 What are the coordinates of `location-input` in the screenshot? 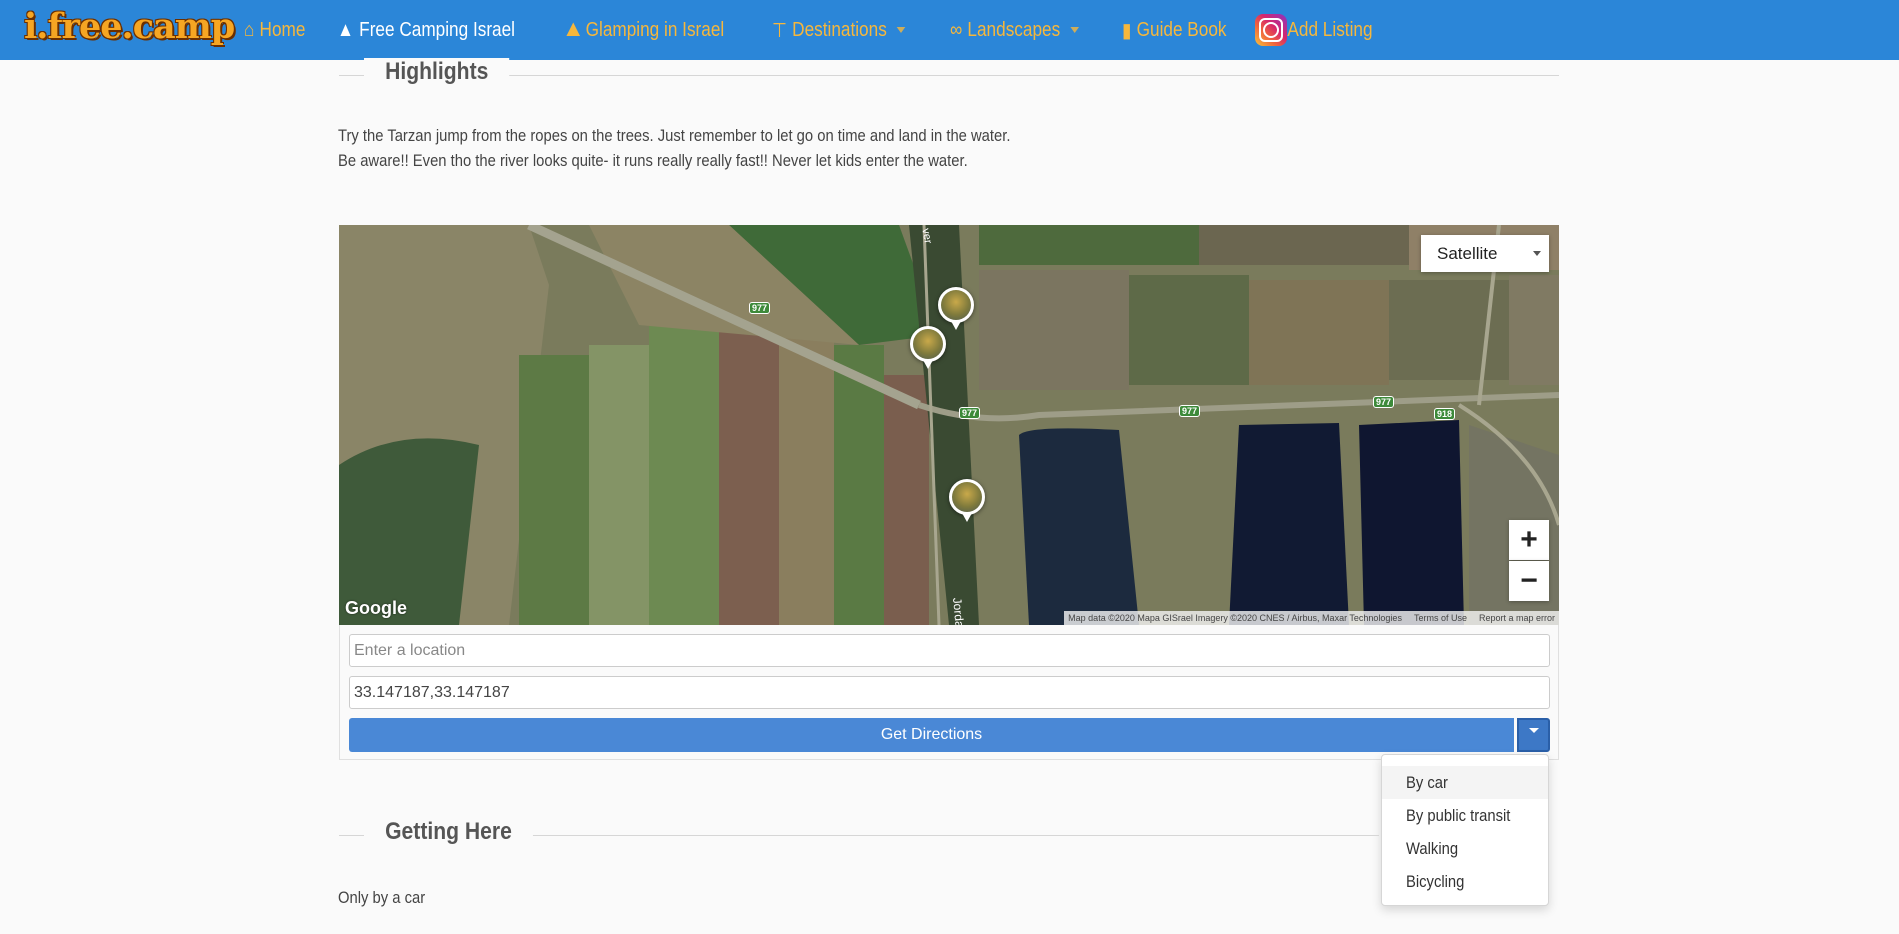 It's located at (949, 650).